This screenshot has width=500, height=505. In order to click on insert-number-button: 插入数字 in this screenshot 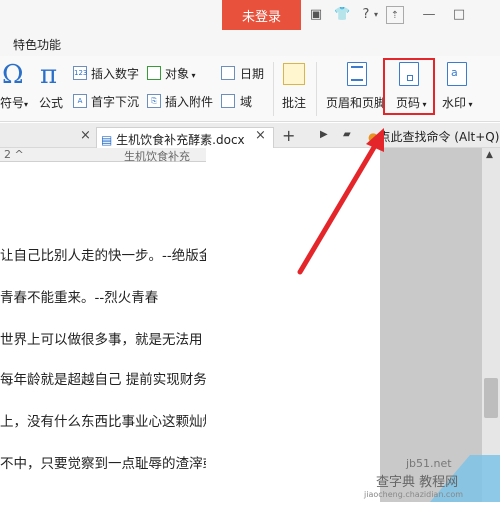, I will do `click(115, 73)`.